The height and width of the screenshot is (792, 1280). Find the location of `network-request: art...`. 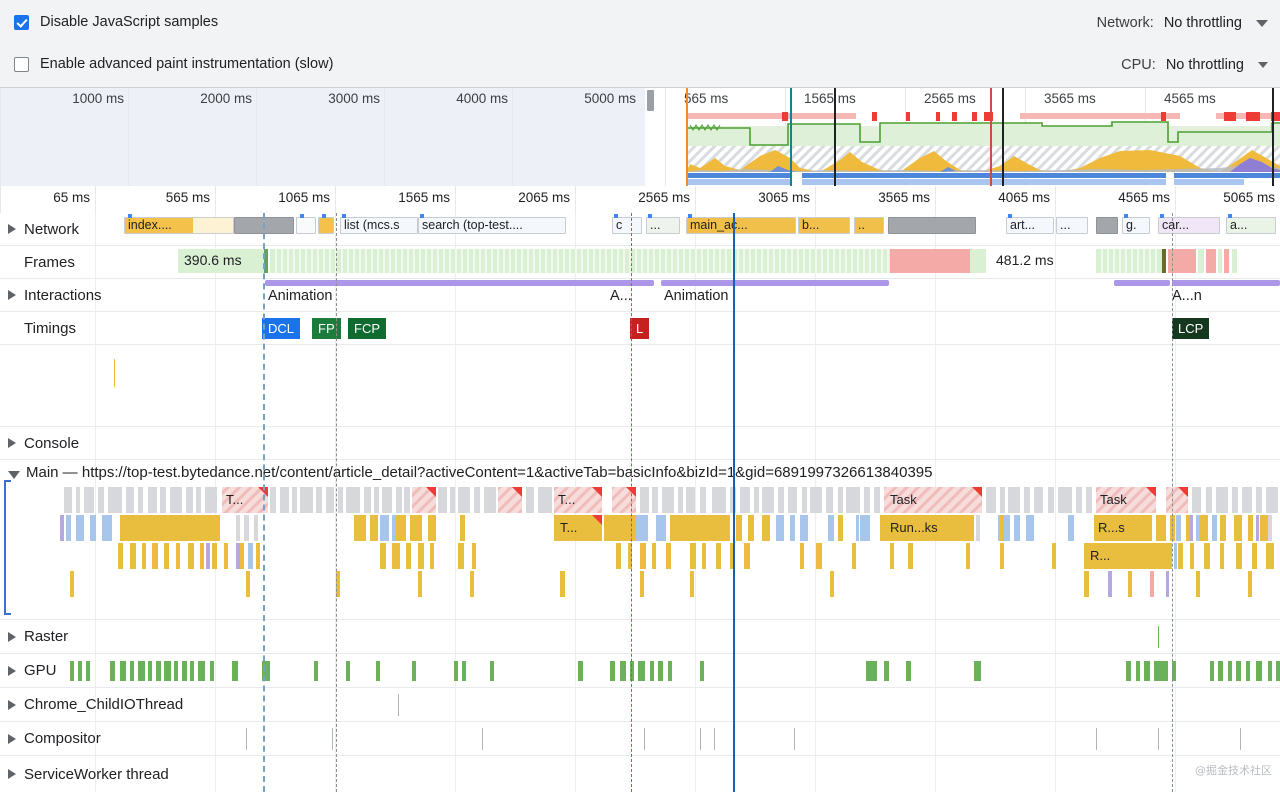

network-request: art... is located at coordinates (1030, 225).